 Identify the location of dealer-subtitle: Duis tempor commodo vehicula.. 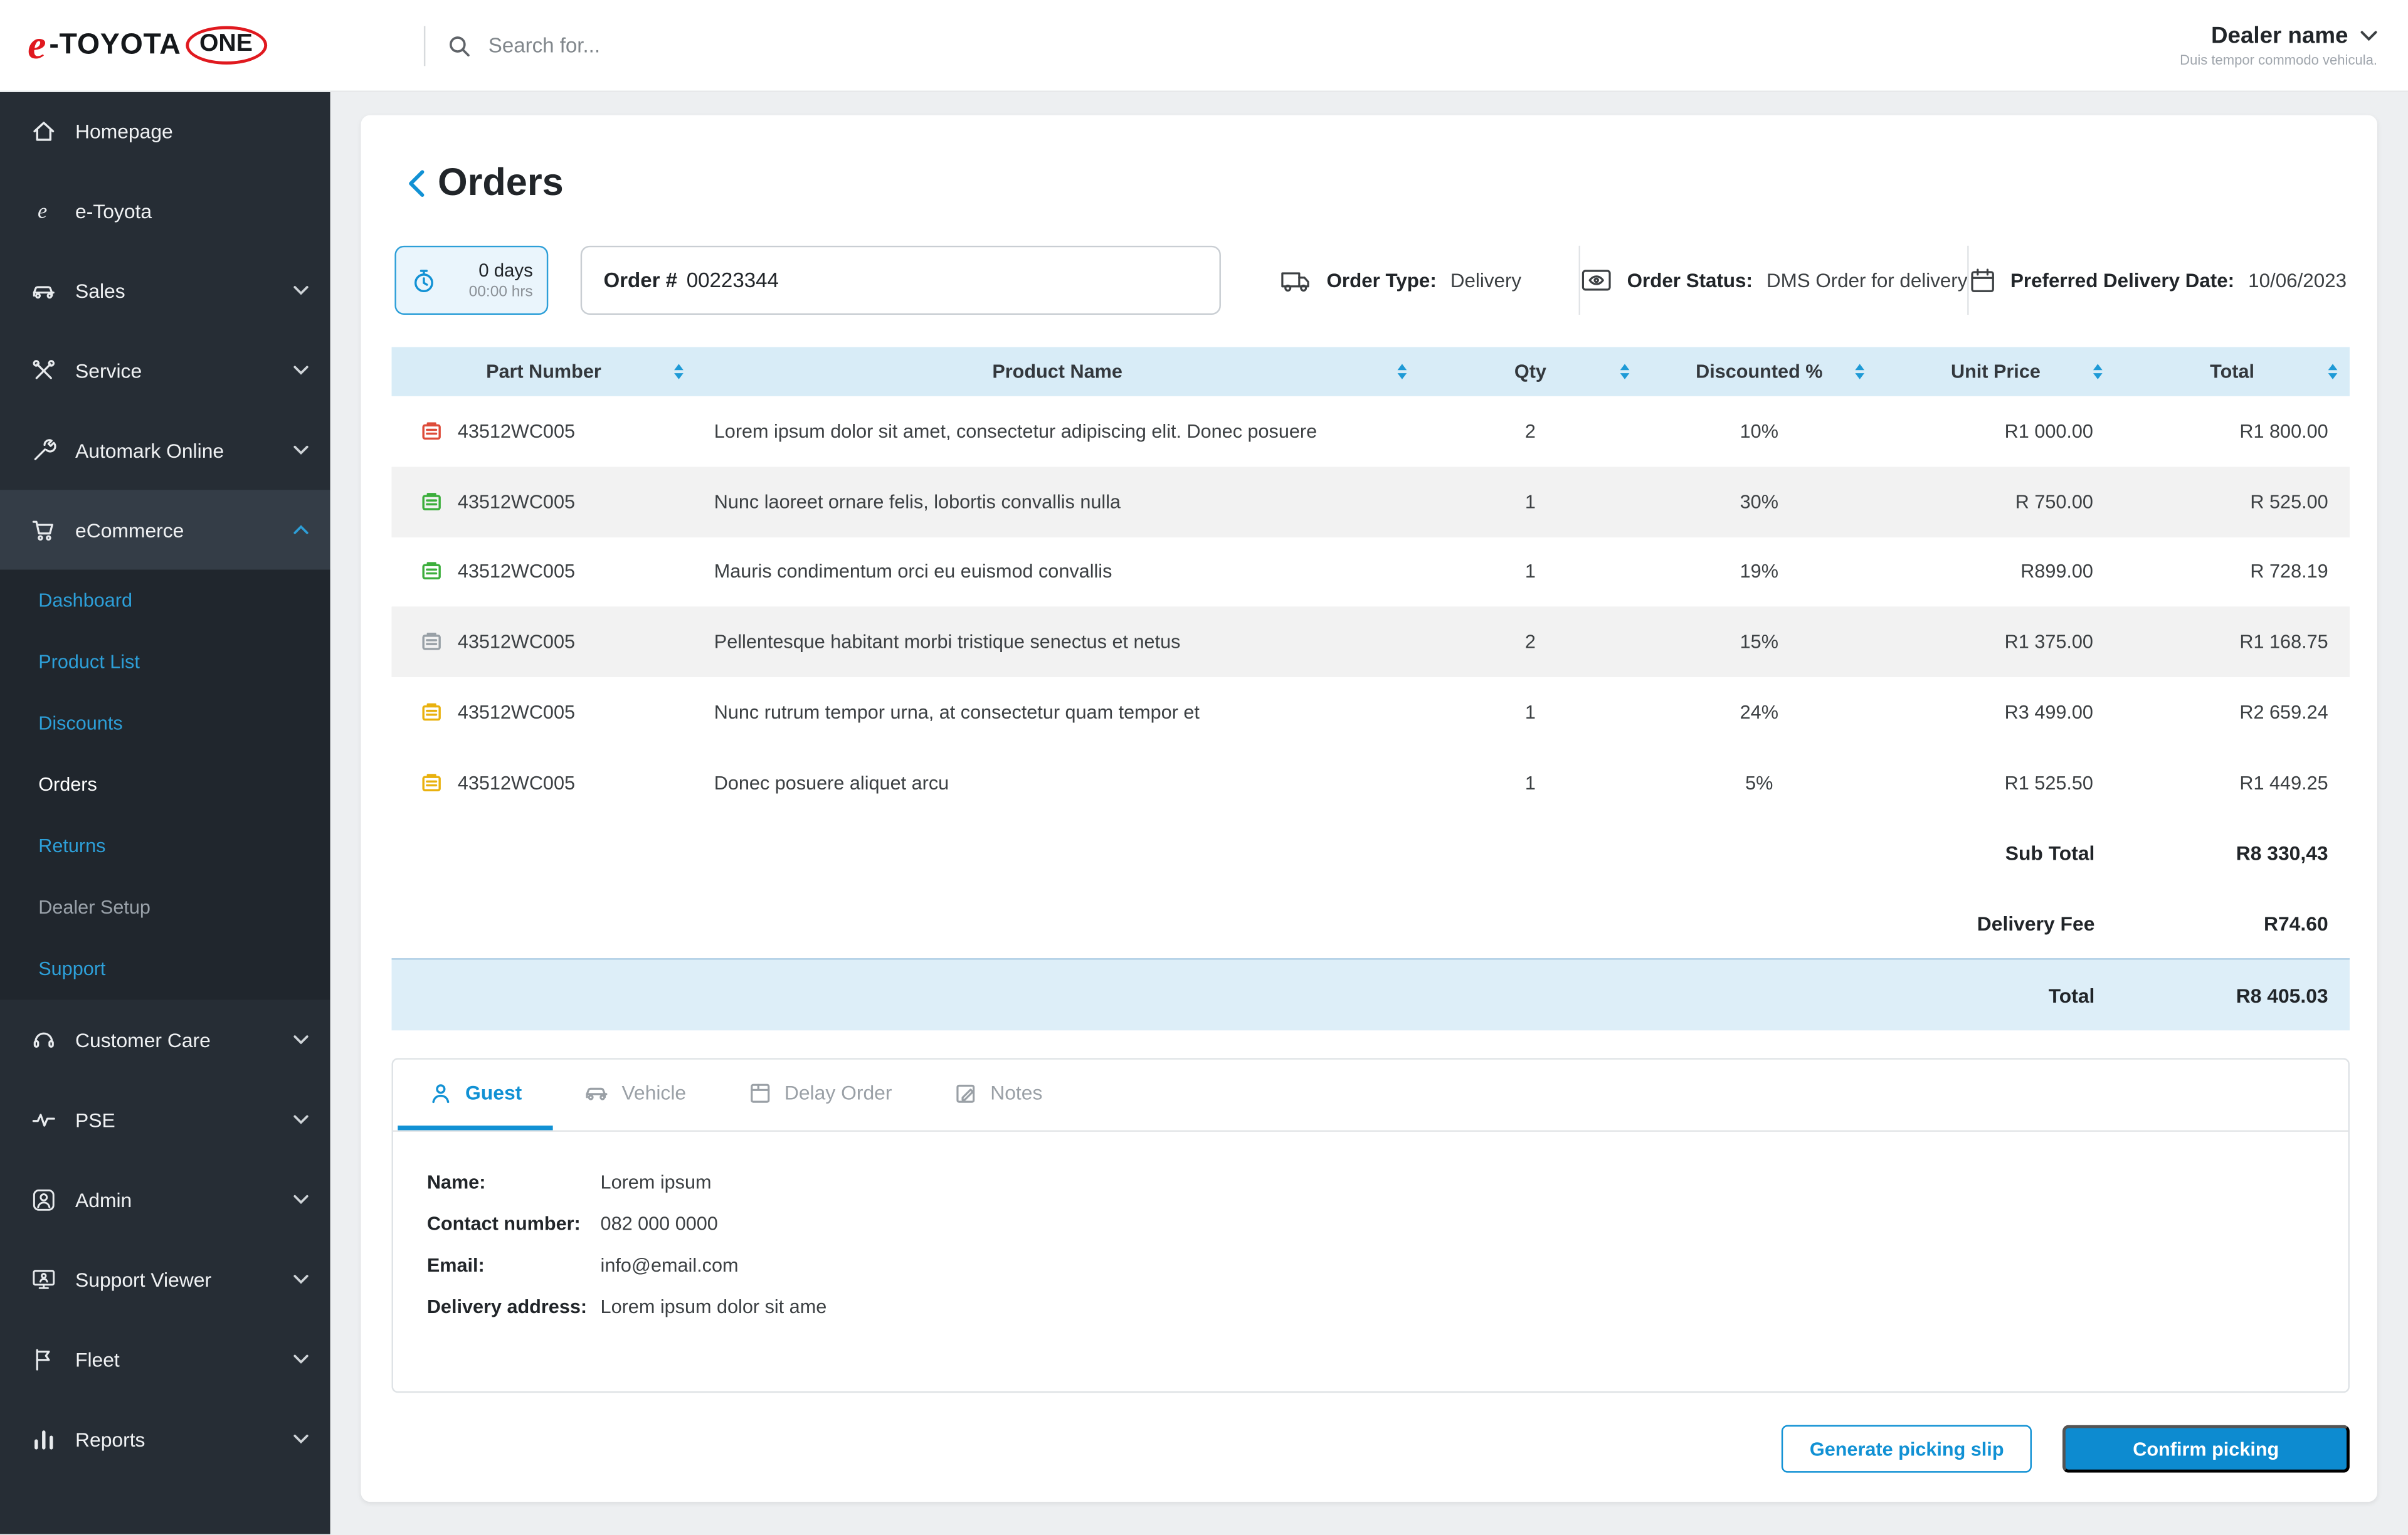
(2279, 60).